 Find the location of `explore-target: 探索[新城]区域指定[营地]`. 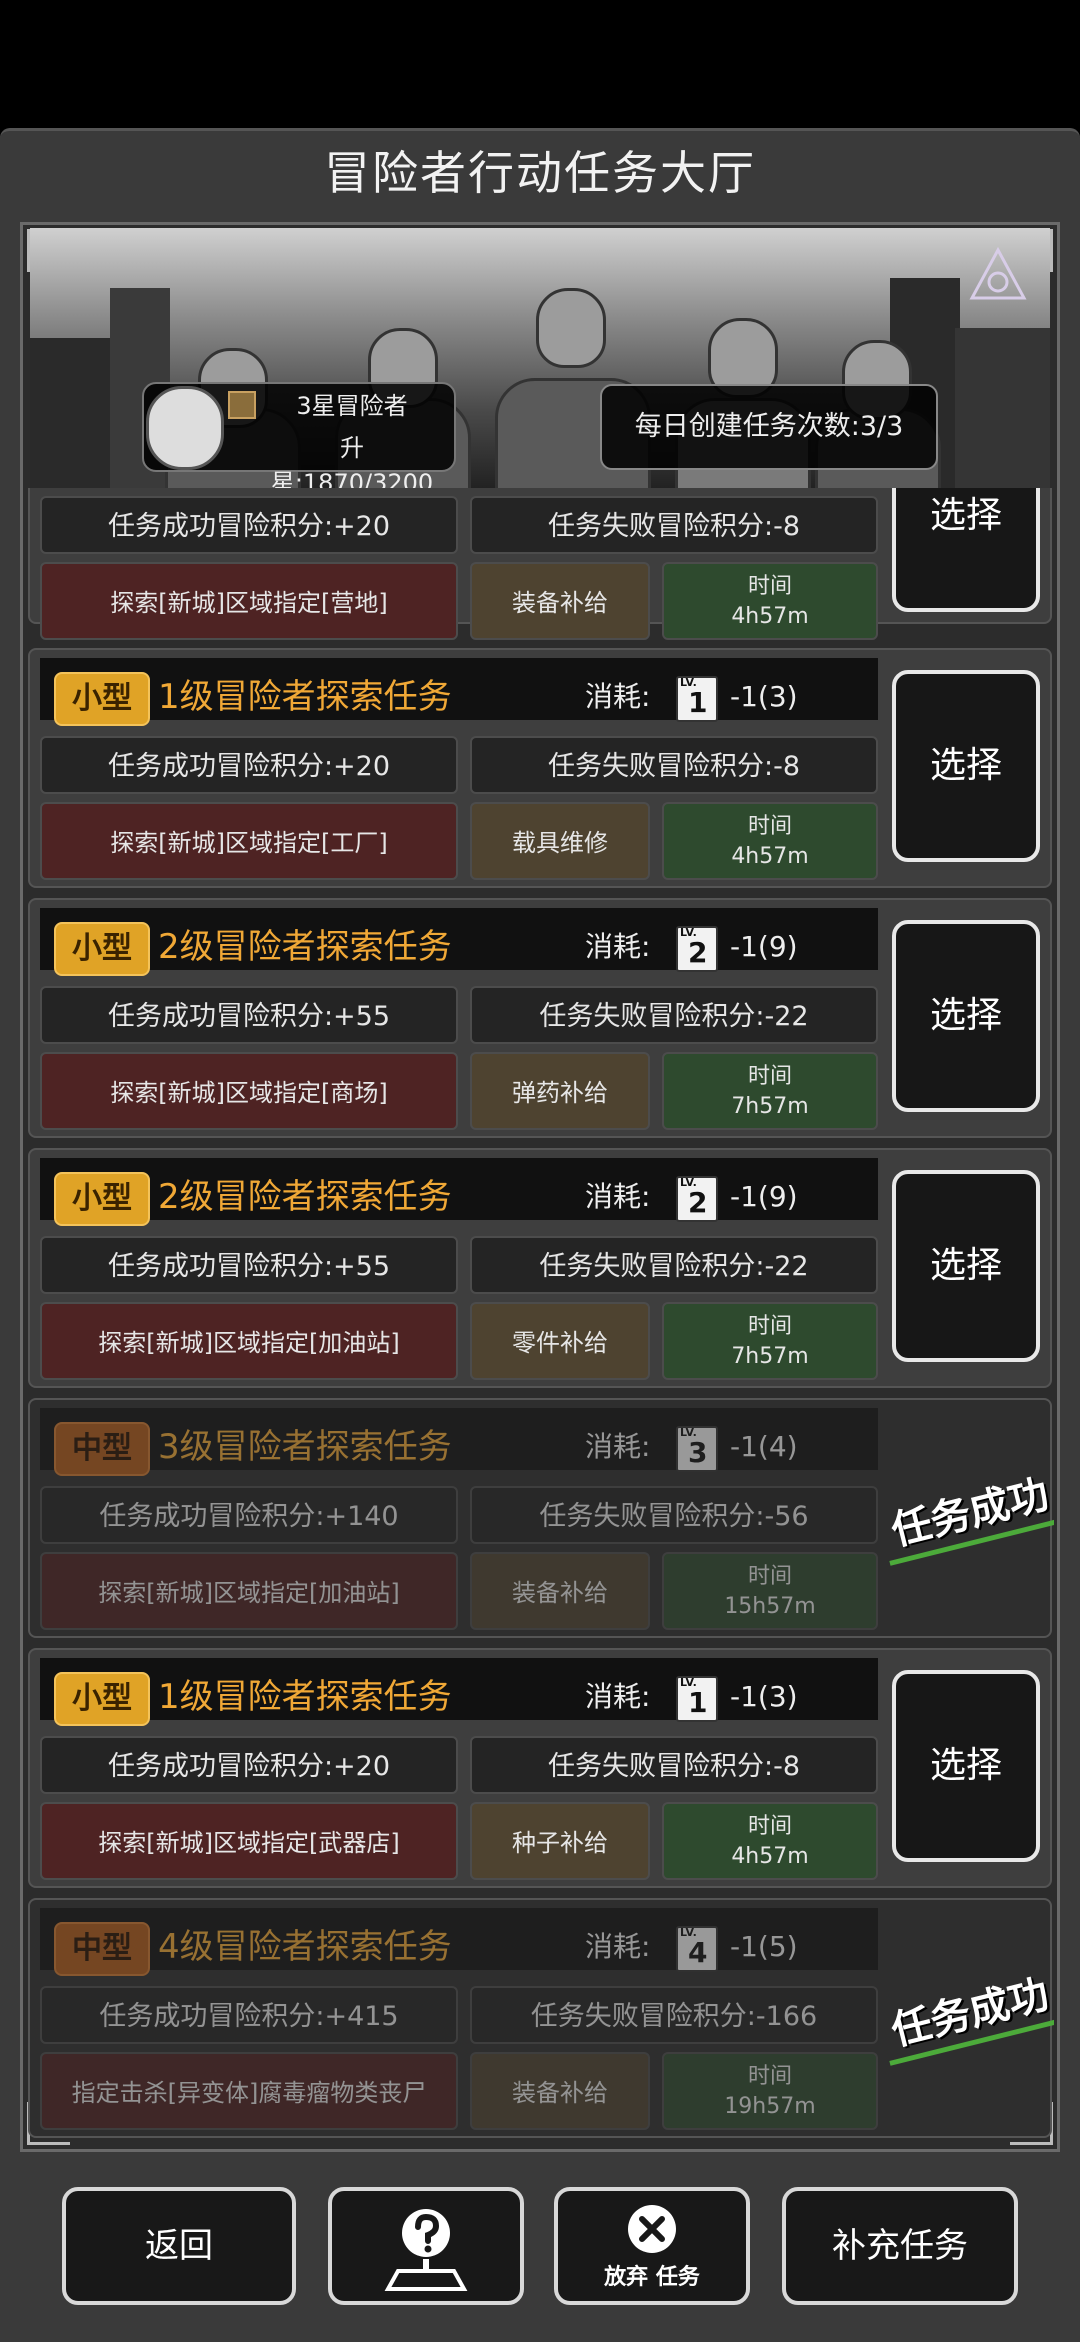

explore-target: 探索[新城]区域指定[营地] is located at coordinates (249, 601).